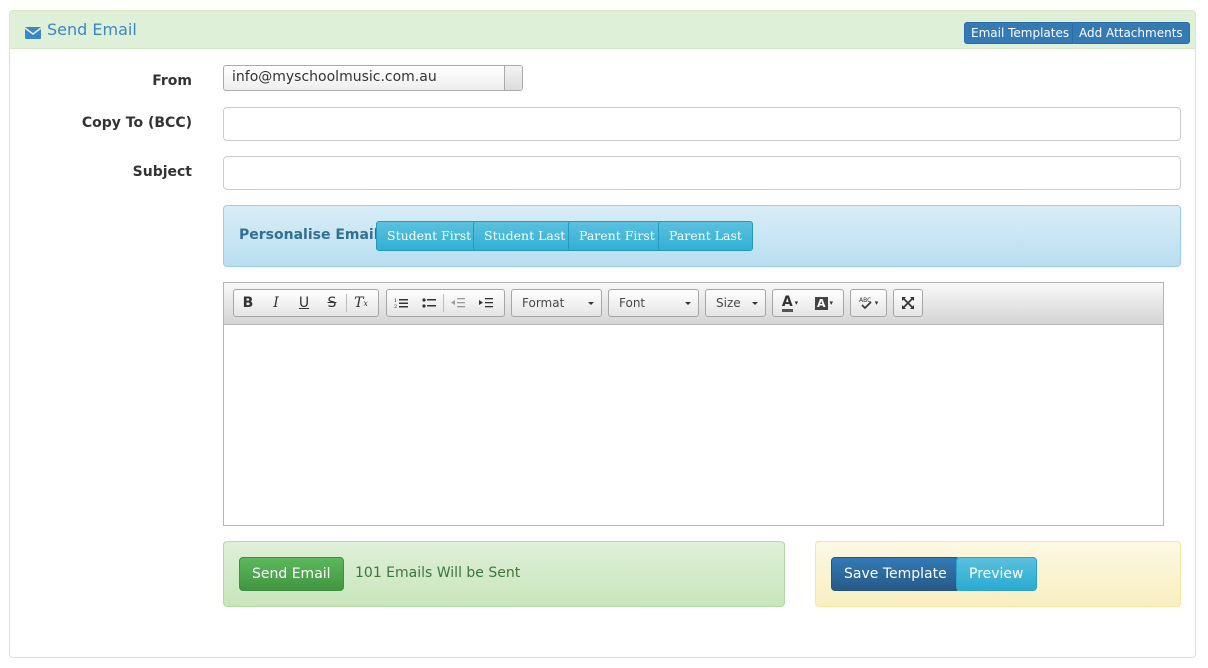  I want to click on recipient-count-text: 101 Emails Will be Sent, so click(438, 573).